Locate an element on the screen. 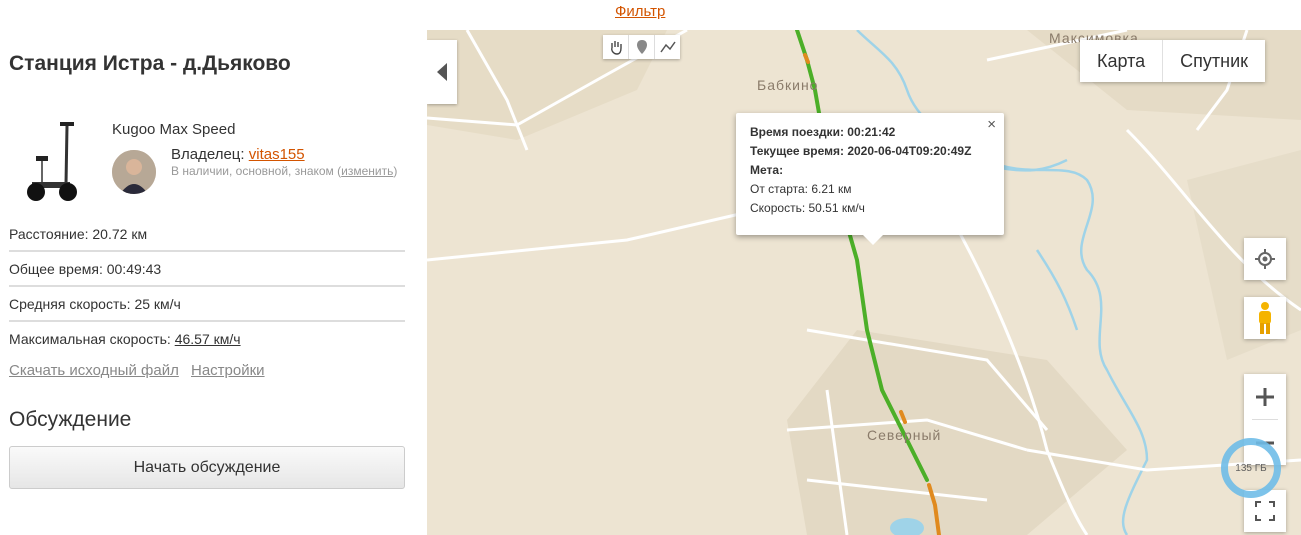  hand-icon is located at coordinates (616, 48).